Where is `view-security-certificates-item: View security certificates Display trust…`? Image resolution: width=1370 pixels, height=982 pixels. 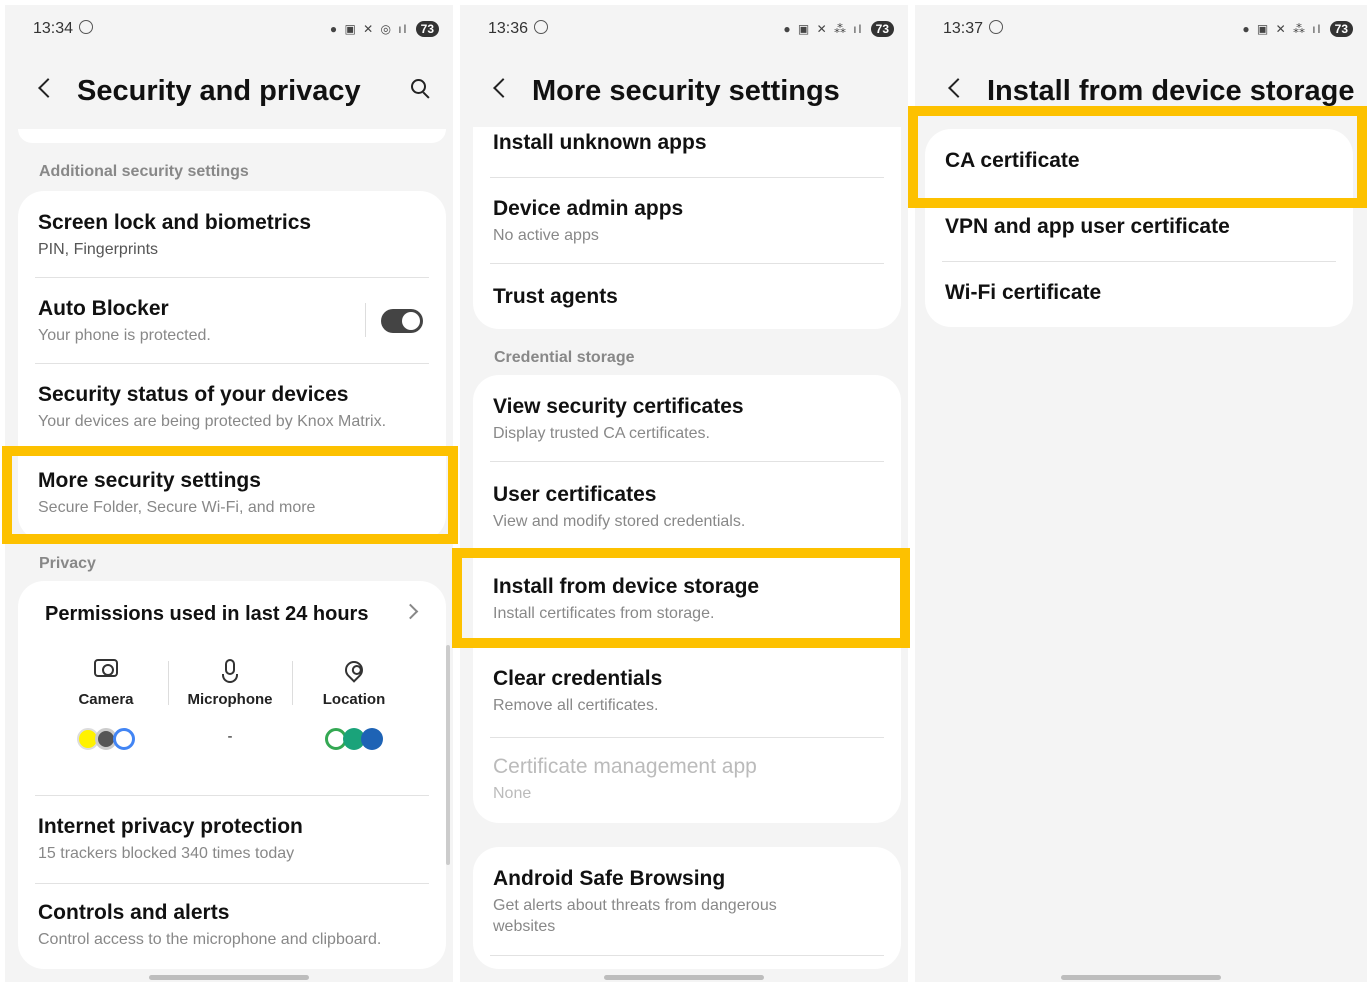 view-security-certificates-item: View security certificates Display trust… is located at coordinates (687, 419).